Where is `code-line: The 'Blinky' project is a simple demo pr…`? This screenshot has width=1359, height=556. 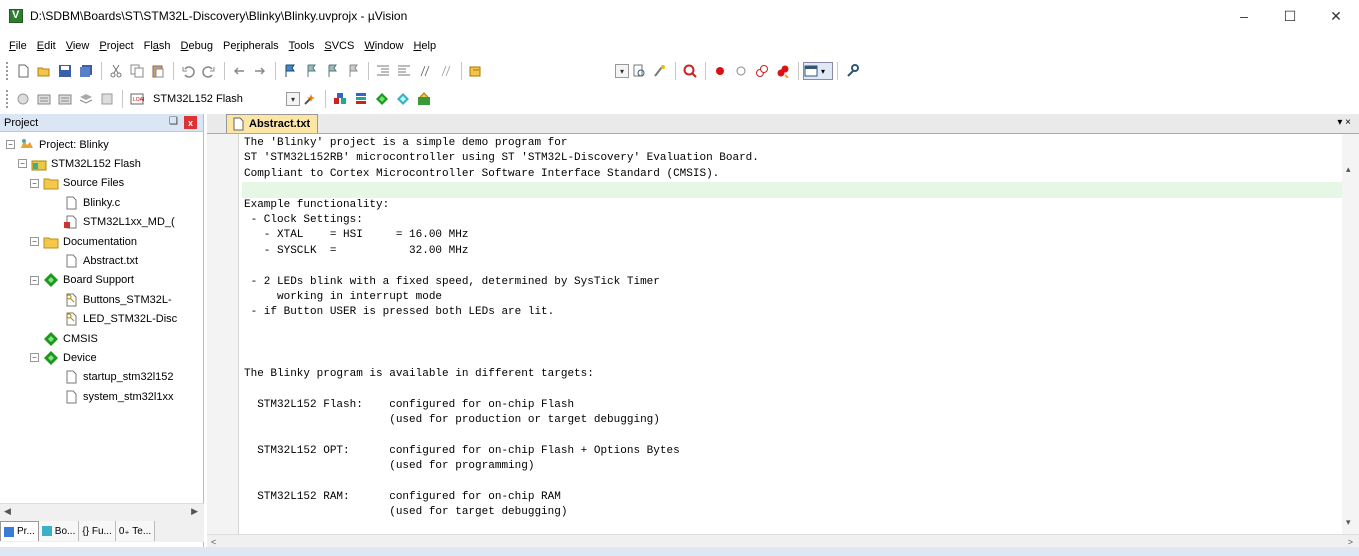
code-line: The 'Blinky' project is a simple demo pr… is located at coordinates (800, 143).